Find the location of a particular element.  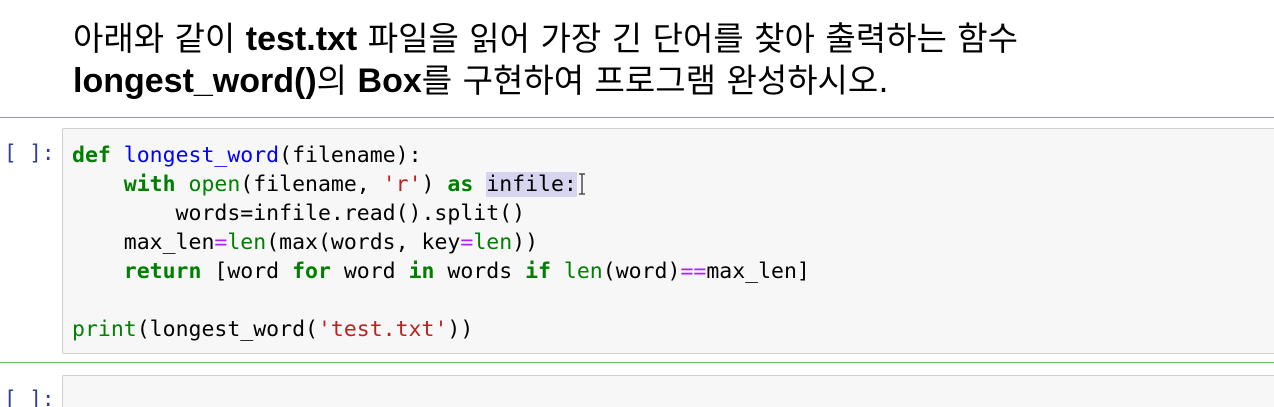

markdown-line-2: longest_word()의 Box를 구현하여 프로그램 완성하시오. is located at coordinates (670, 81).